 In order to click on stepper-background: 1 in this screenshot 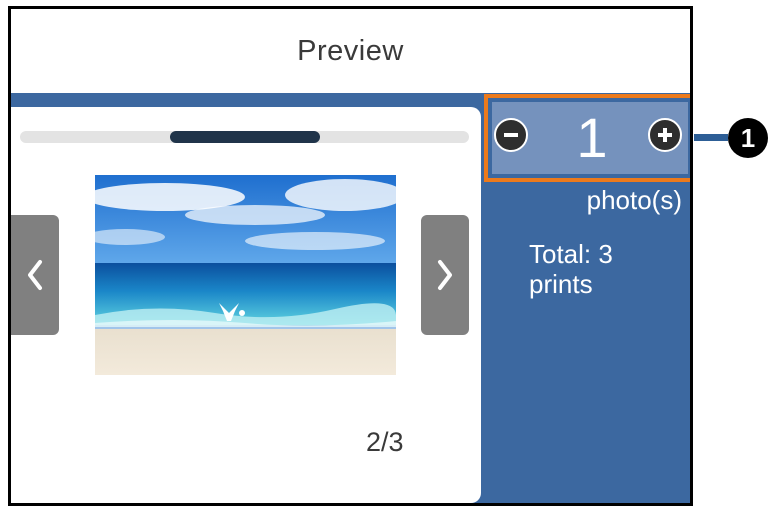, I will do `click(590, 138)`.